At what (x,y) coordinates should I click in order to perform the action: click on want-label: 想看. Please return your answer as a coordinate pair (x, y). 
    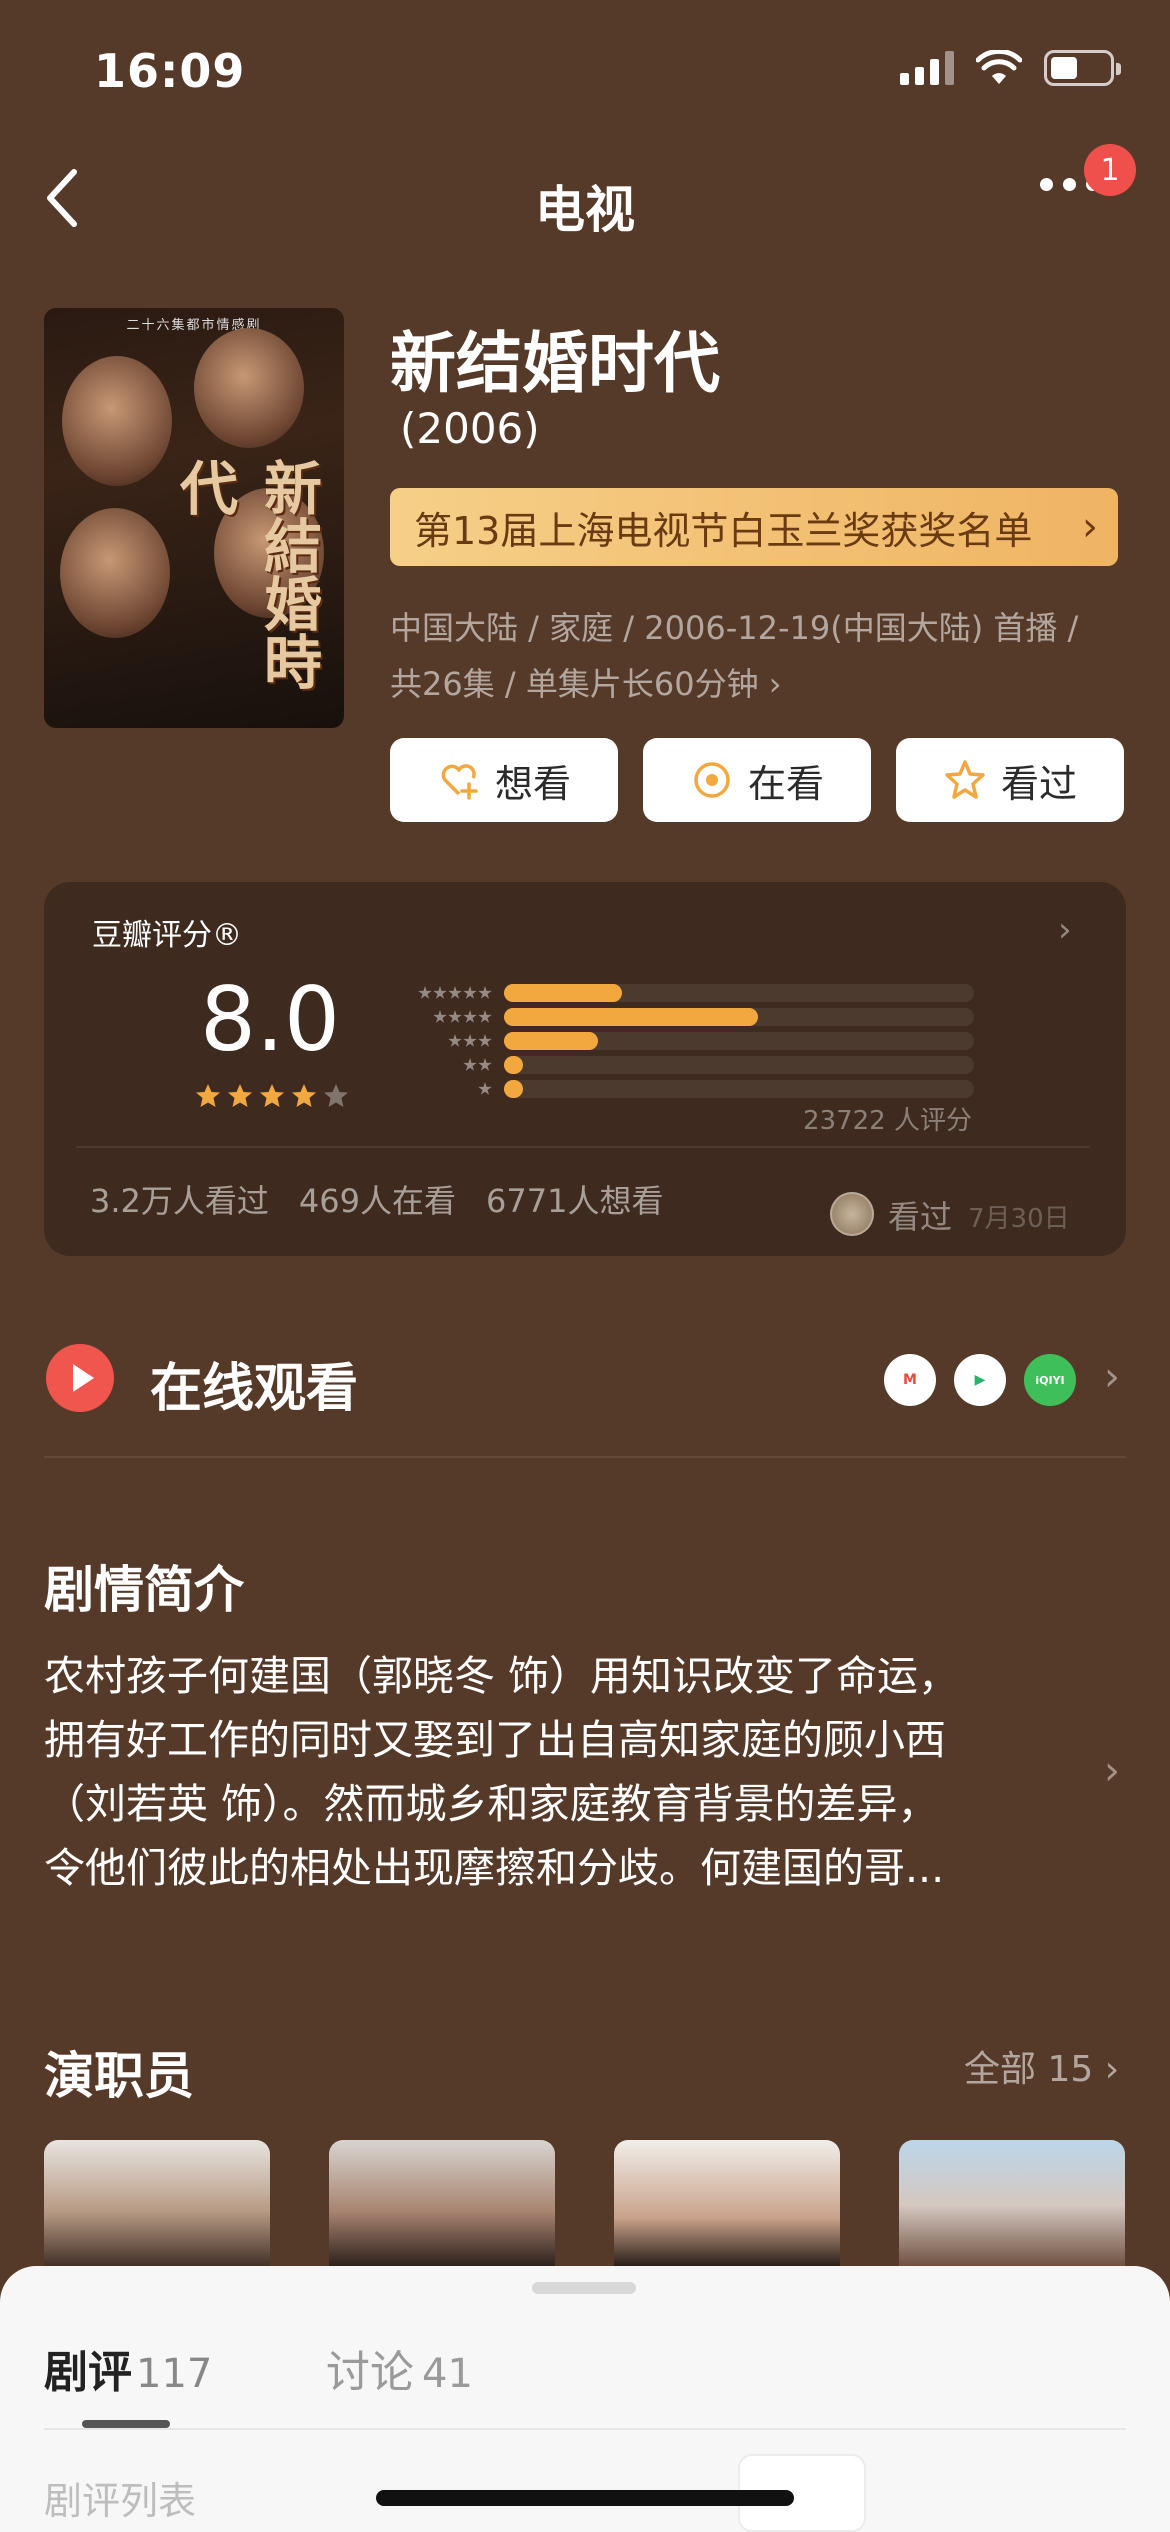
    Looking at the image, I should click on (532, 783).